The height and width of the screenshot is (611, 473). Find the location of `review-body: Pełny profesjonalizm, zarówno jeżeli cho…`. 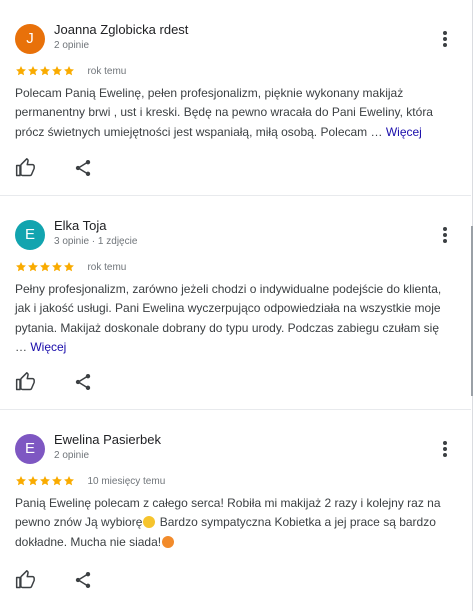

review-body: Pełny profesjonalizm, zarówno jeżeli cho… is located at coordinates (228, 318).